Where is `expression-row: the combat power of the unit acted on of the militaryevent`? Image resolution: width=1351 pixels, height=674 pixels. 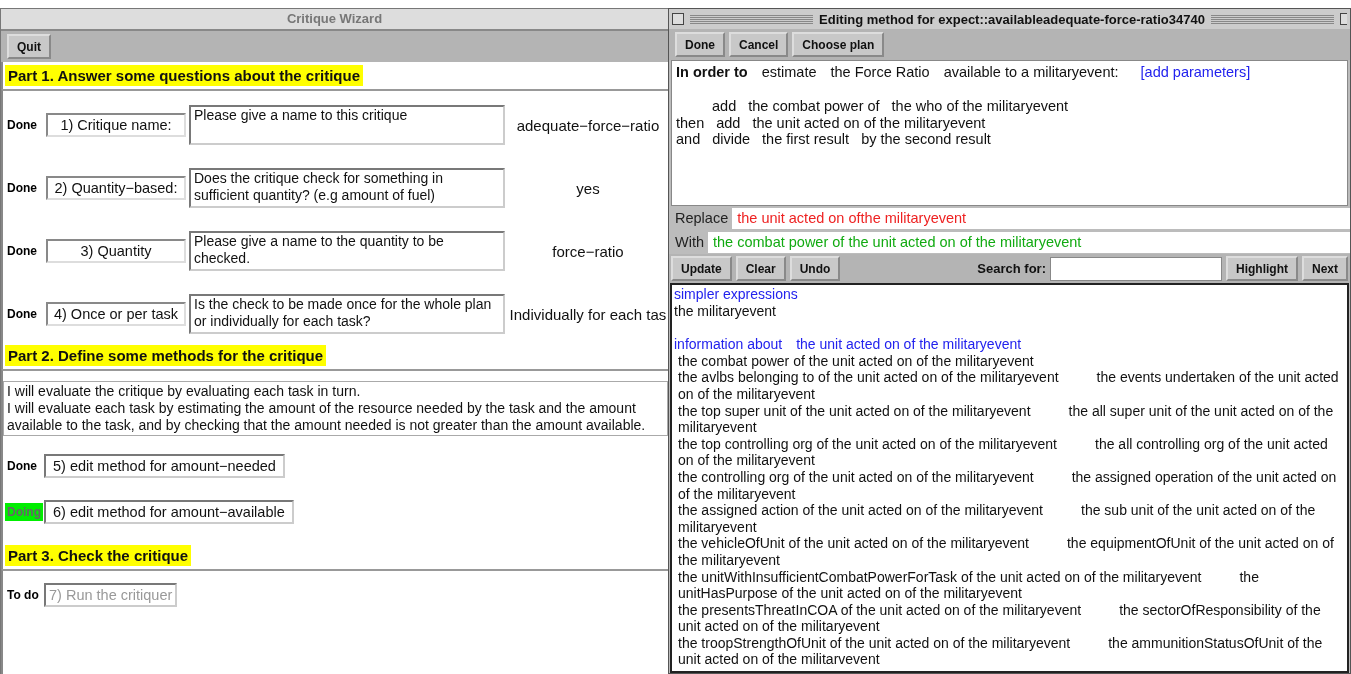
expression-row: the combat power of the unit acted on of the militaryevent is located at coordinates (1009, 361).